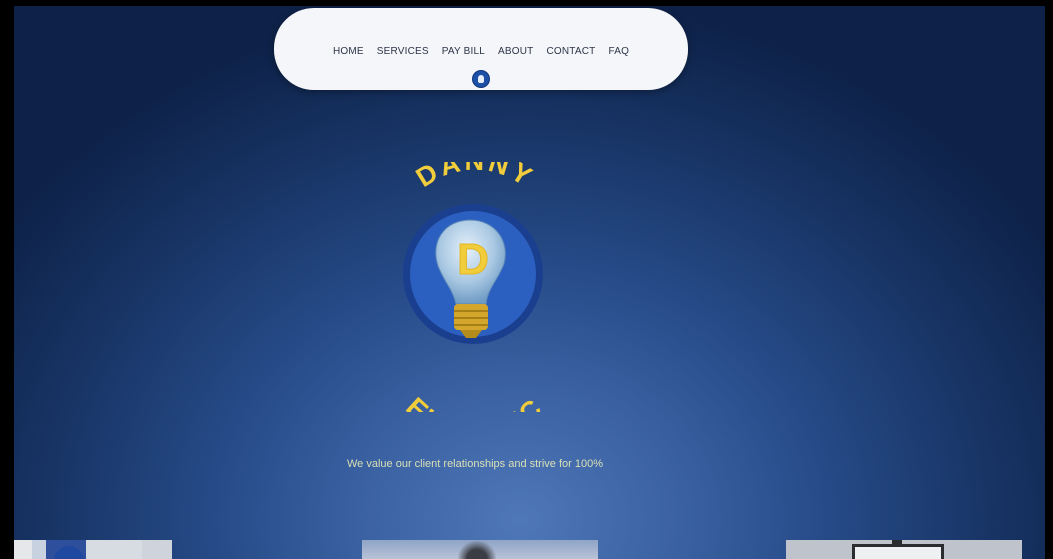 This screenshot has width=1053, height=559. I want to click on nav-services-link: SERVICES, so click(403, 51).